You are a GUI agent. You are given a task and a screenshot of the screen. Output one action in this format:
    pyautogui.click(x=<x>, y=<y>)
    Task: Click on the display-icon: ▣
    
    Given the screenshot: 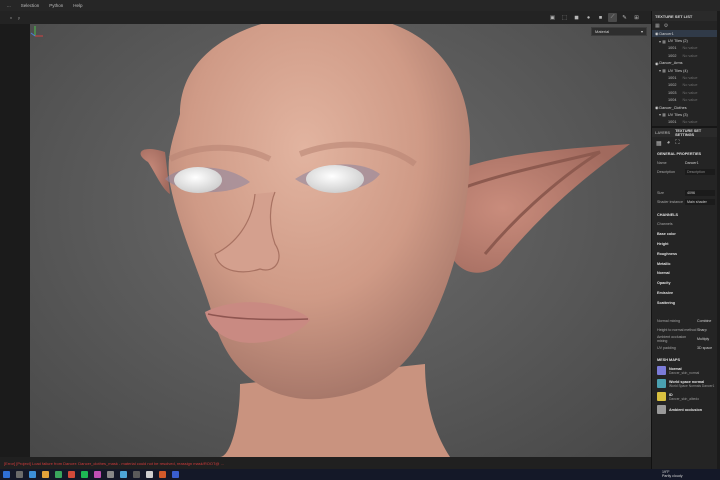 What is the action you would take?
    pyautogui.click(x=552, y=17)
    